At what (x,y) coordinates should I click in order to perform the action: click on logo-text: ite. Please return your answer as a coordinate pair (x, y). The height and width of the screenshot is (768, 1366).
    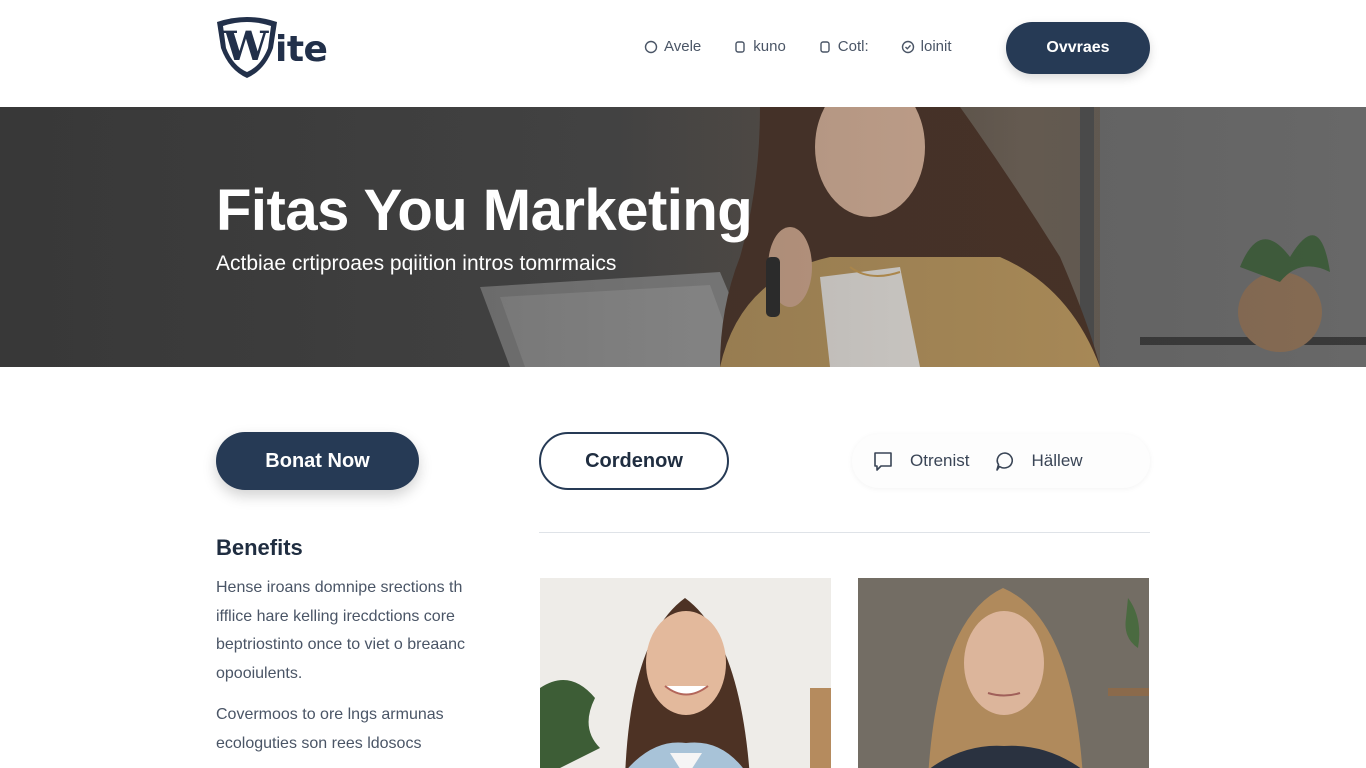
    Looking at the image, I should click on (301, 49).